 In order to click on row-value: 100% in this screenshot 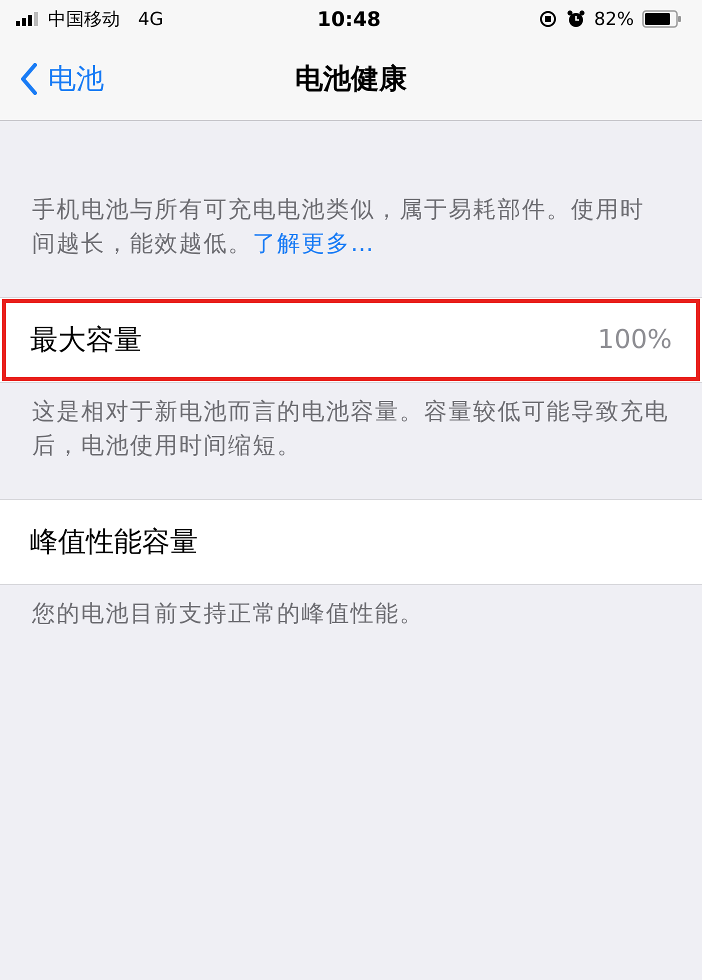, I will do `click(635, 340)`.